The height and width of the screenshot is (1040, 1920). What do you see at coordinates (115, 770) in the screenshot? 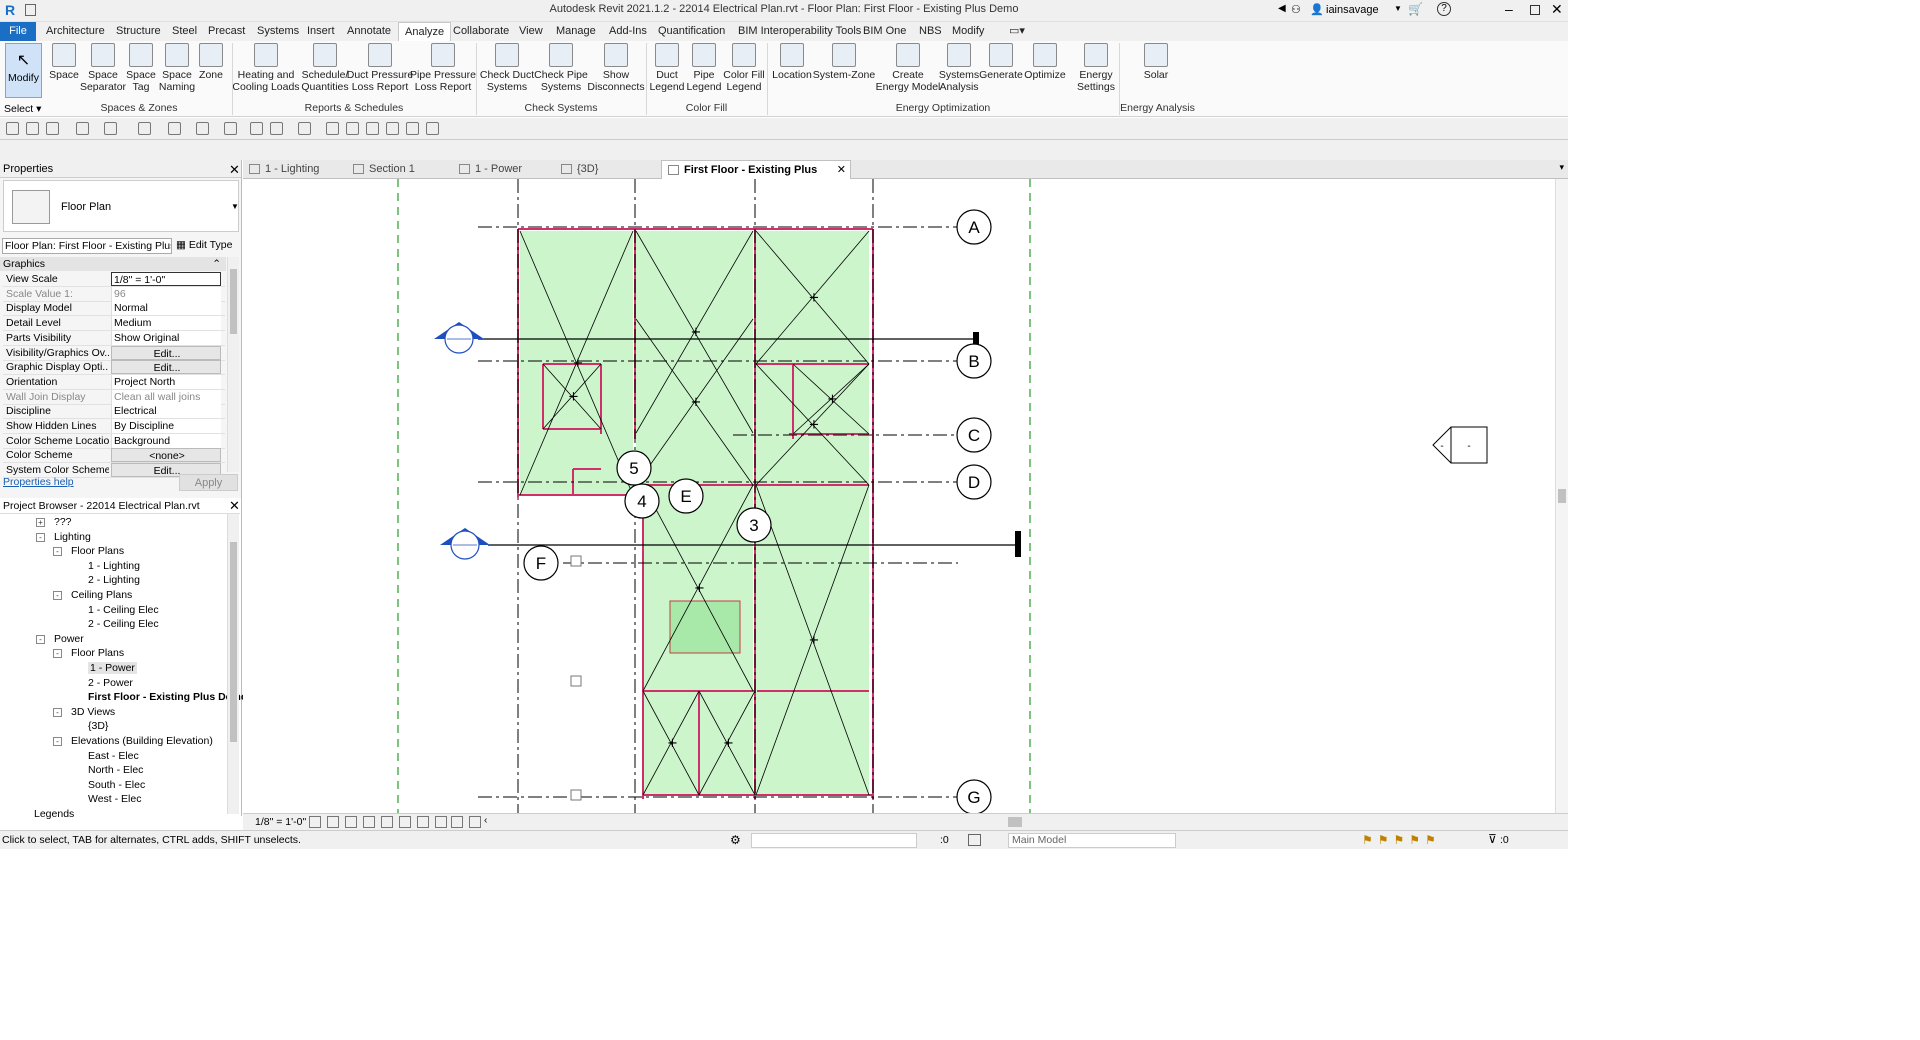
I see `tree-item-north-elec: North - Elec` at bounding box center [115, 770].